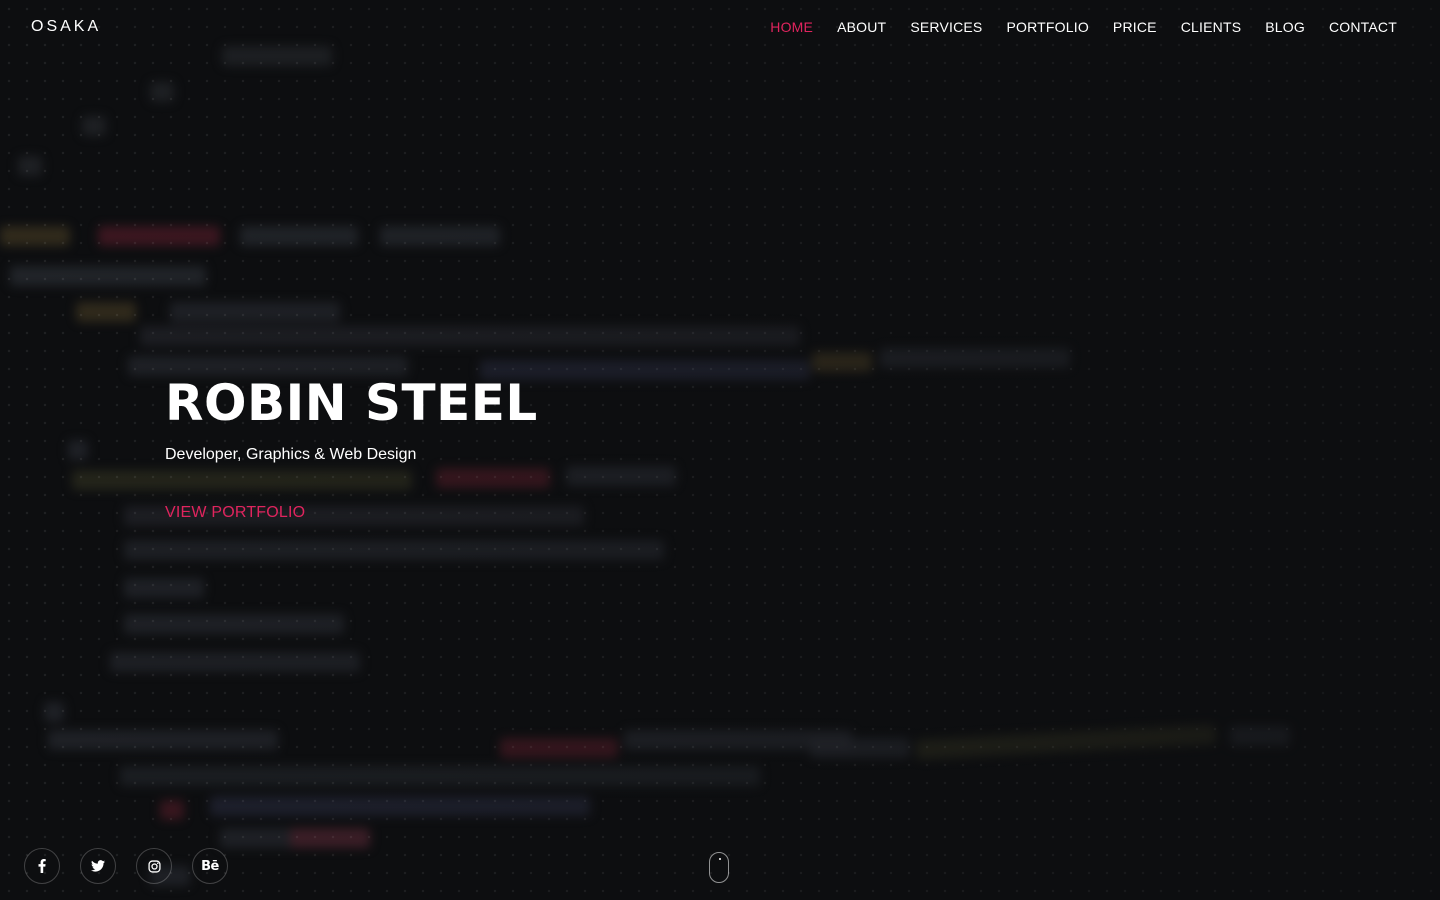  I want to click on twitter-button, so click(98, 866).